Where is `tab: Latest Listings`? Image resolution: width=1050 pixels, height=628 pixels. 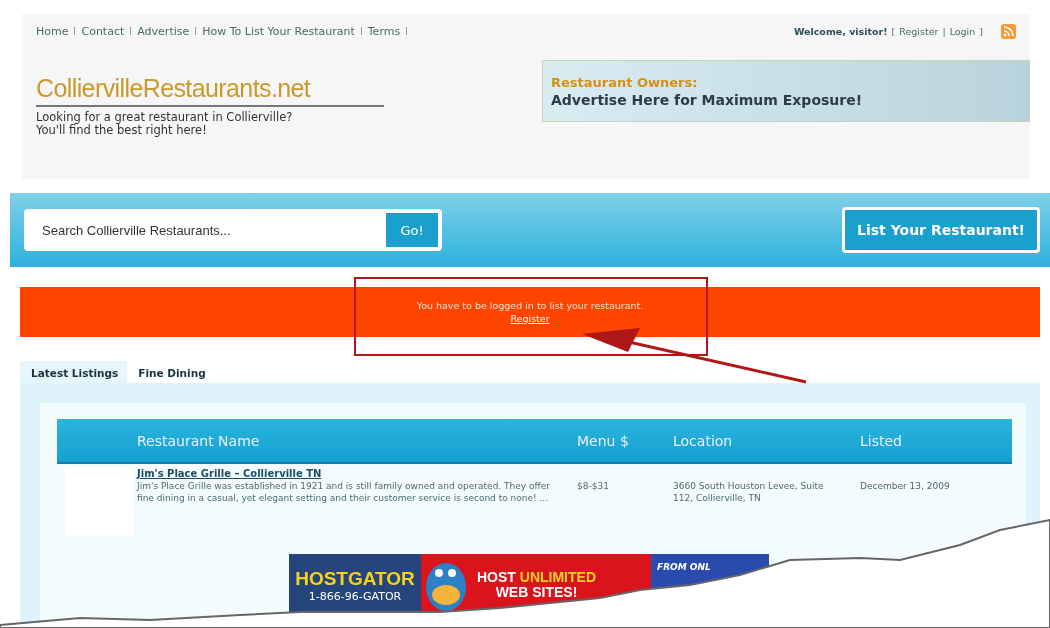 tab: Latest Listings is located at coordinates (74, 372).